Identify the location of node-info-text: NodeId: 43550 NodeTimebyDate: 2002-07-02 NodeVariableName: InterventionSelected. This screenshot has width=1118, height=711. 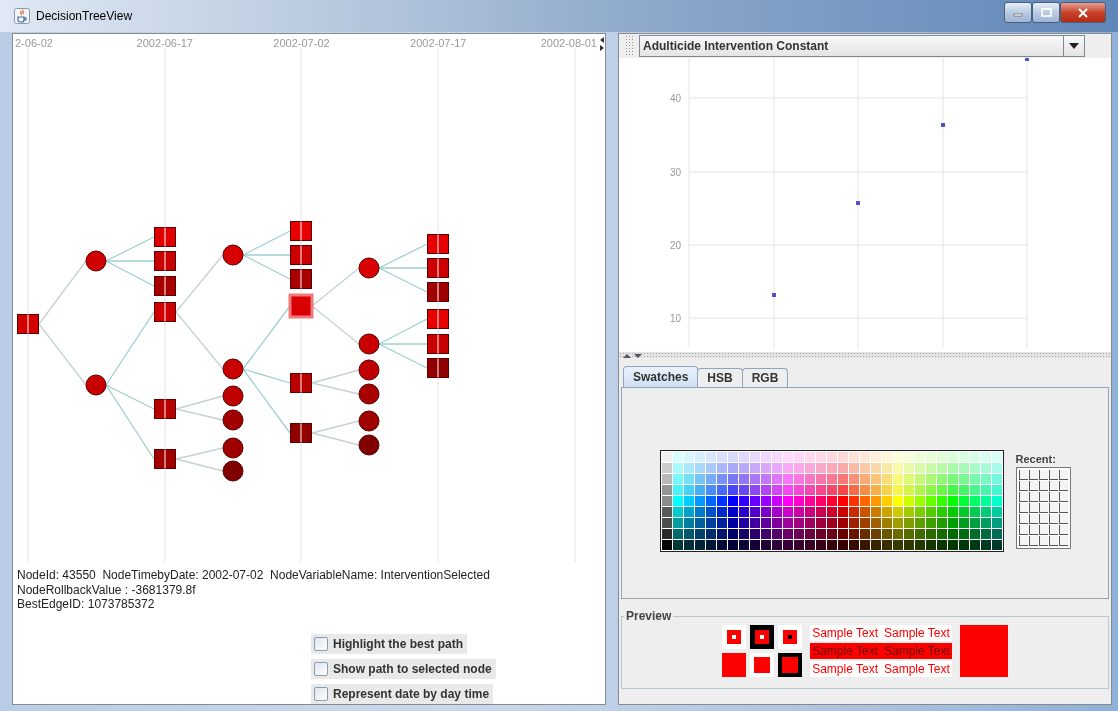
(253, 575).